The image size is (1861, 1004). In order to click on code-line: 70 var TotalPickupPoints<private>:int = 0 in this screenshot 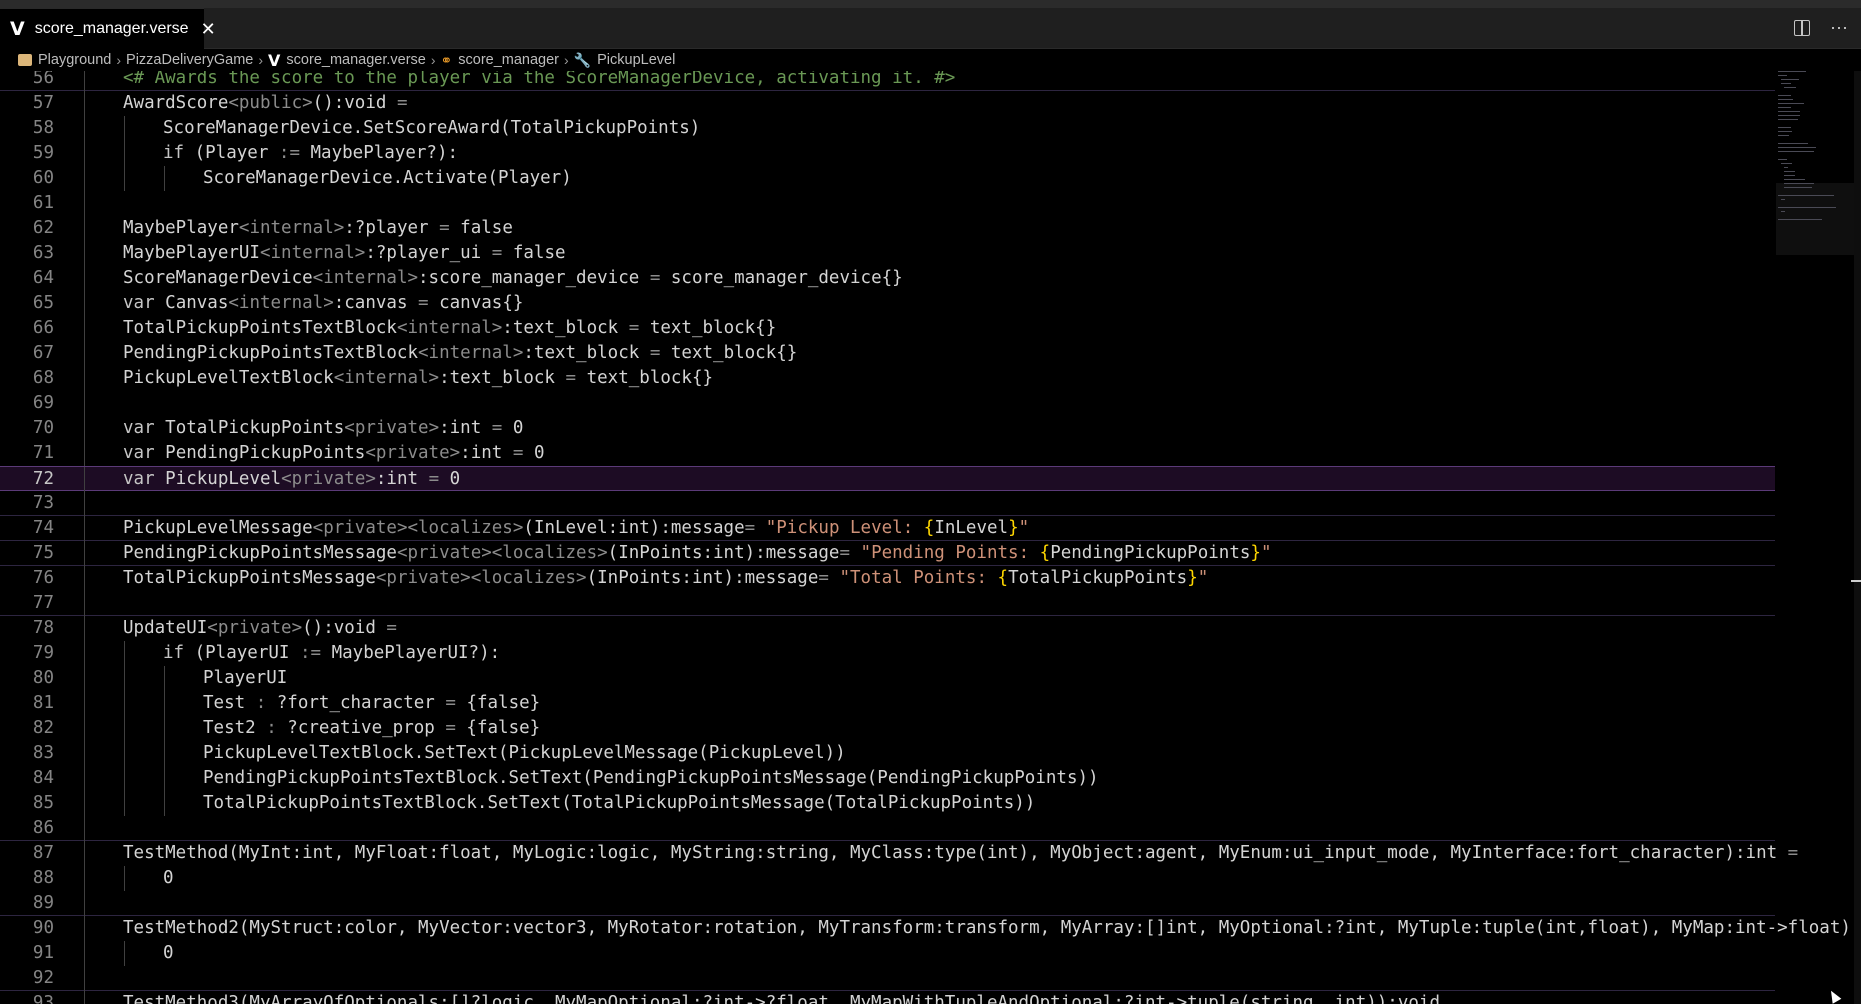, I will do `click(887, 428)`.